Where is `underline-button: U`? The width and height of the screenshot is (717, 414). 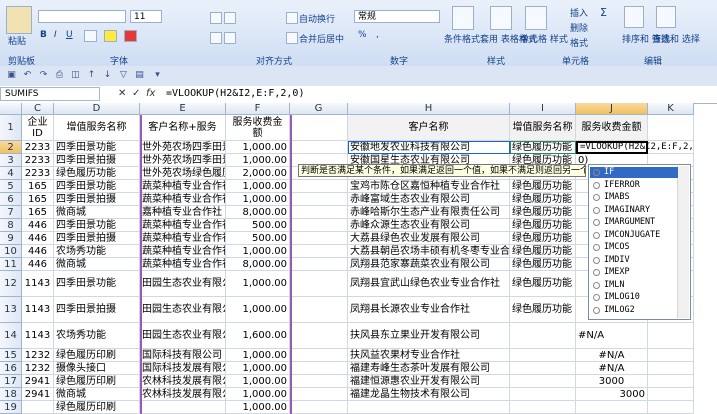 underline-button: U is located at coordinates (69, 35).